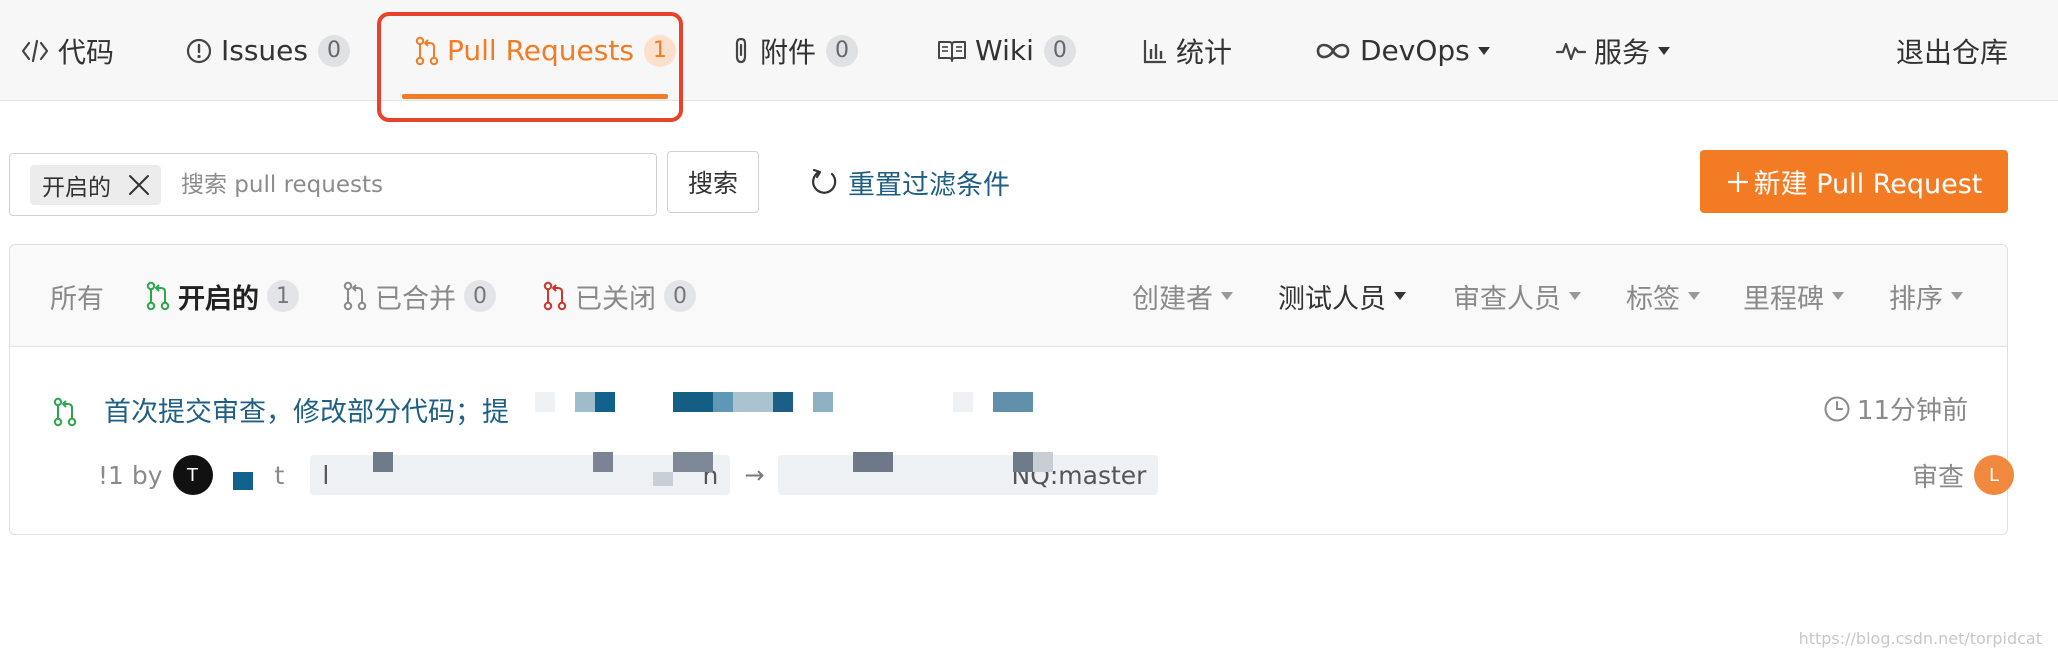  What do you see at coordinates (1172, 299) in the screenshot?
I see `filter-label: 创建者` at bounding box center [1172, 299].